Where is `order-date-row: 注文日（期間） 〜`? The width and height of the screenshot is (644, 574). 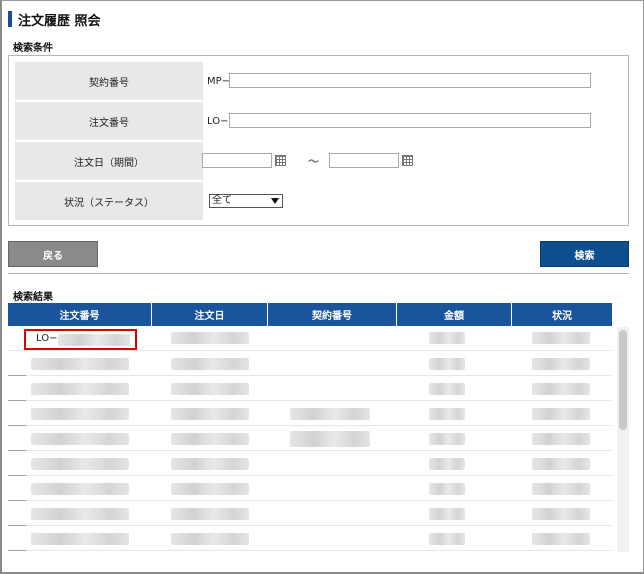 order-date-row: 注文日（期間） 〜 is located at coordinates (315, 161).